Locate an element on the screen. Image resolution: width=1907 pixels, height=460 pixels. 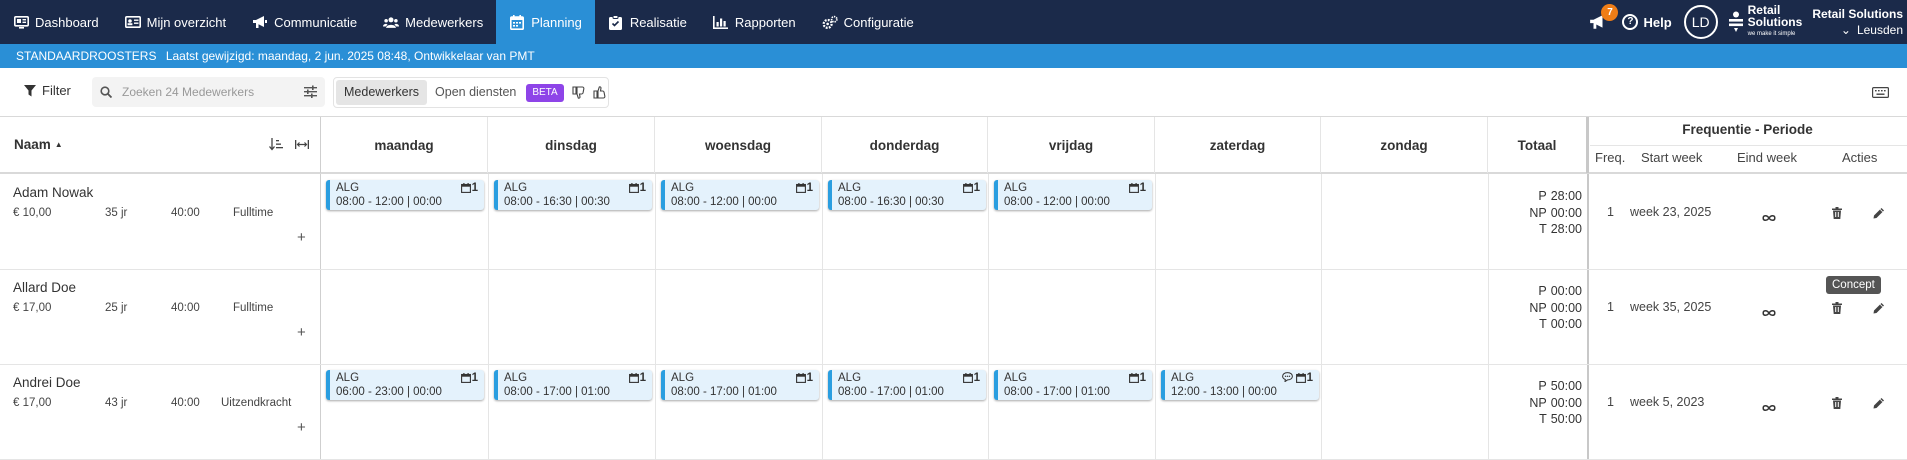
expand-width-icon is located at coordinates (302, 144).